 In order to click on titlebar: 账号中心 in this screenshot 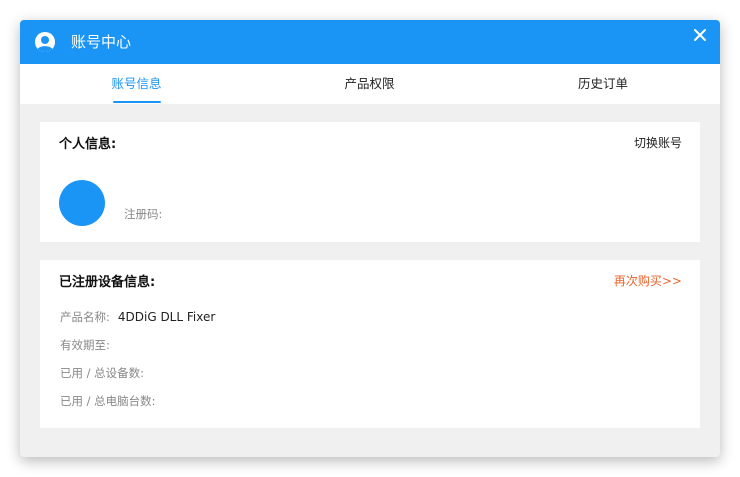, I will do `click(370, 42)`.